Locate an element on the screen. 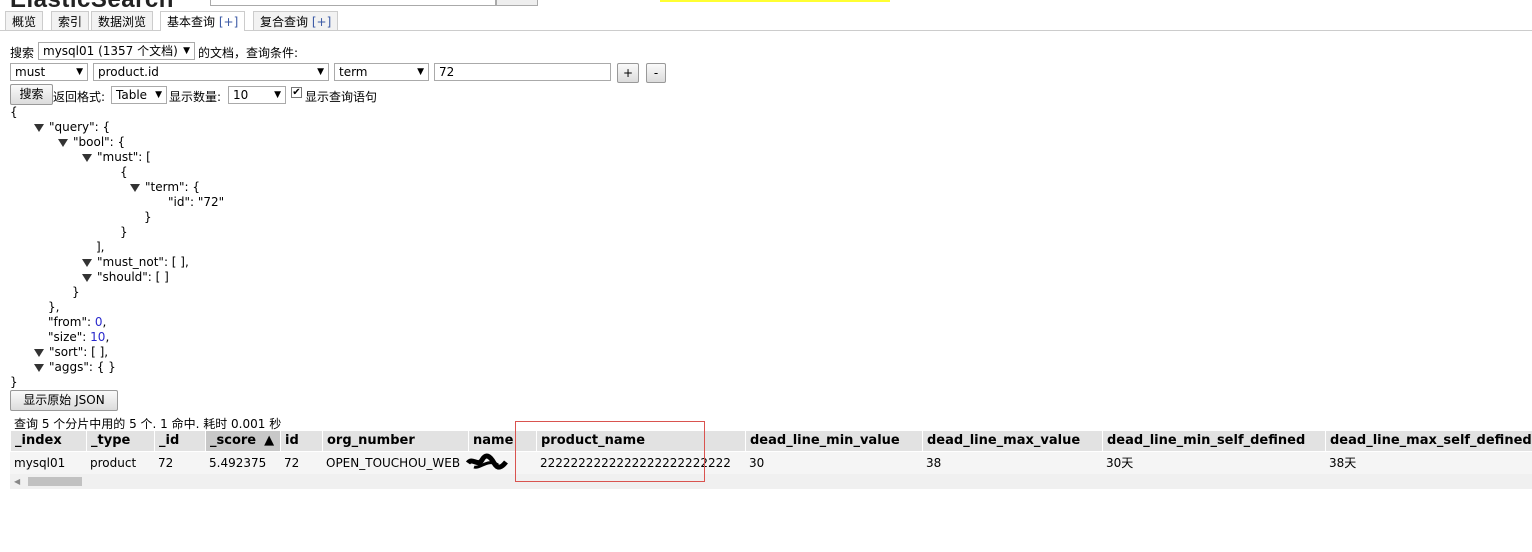 The width and height of the screenshot is (1532, 552). json-line: "aggs": { } is located at coordinates (75, 367).